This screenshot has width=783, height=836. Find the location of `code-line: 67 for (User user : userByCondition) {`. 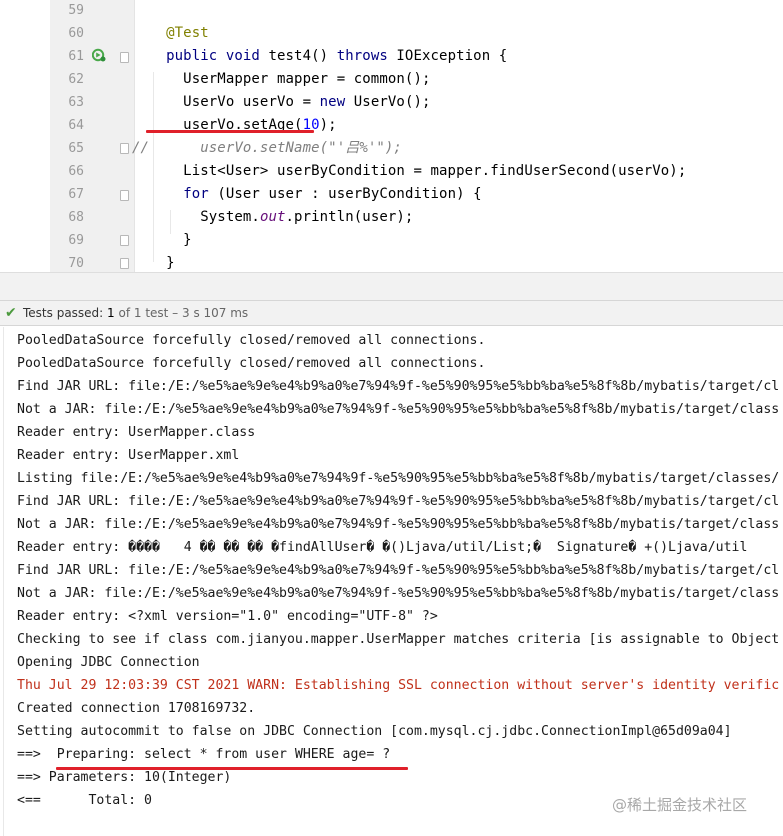

code-line: 67 for (User user : userByCondition) { is located at coordinates (391, 194).